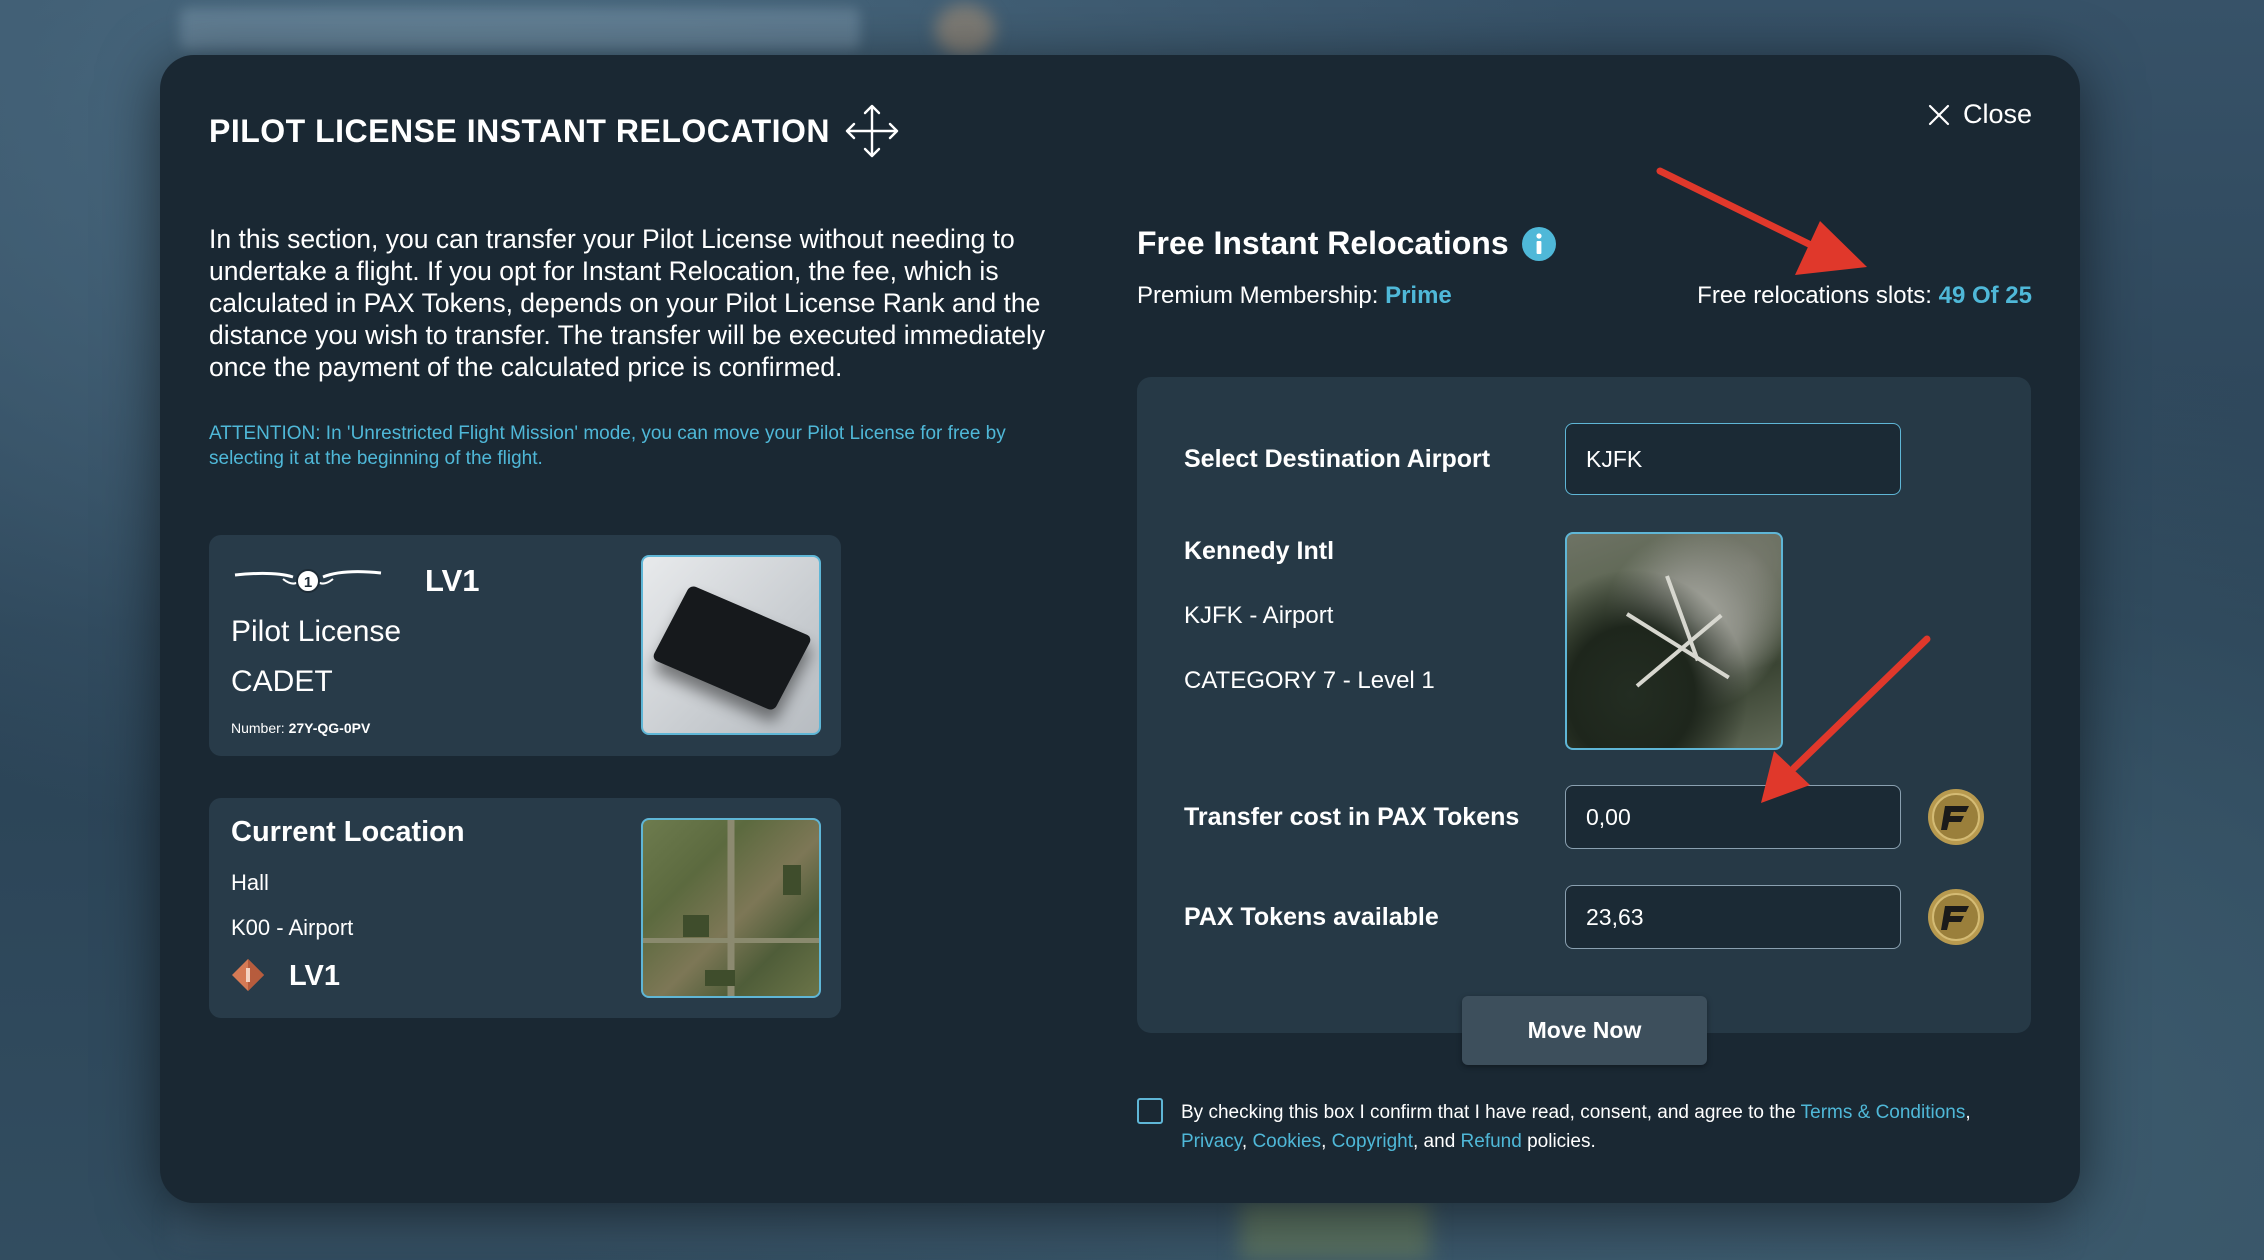 This screenshot has height=1260, width=2264. I want to click on refund-link: Refund, so click(1491, 1141).